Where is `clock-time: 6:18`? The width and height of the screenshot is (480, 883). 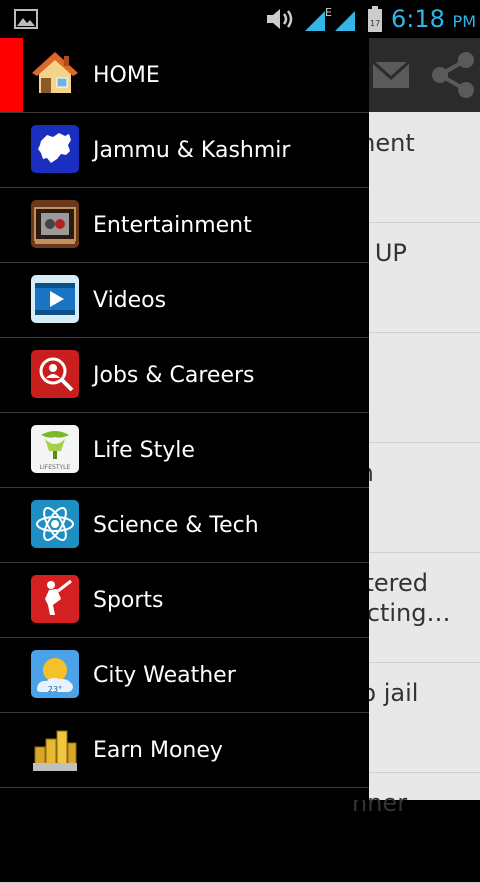 clock-time: 6:18 is located at coordinates (418, 19).